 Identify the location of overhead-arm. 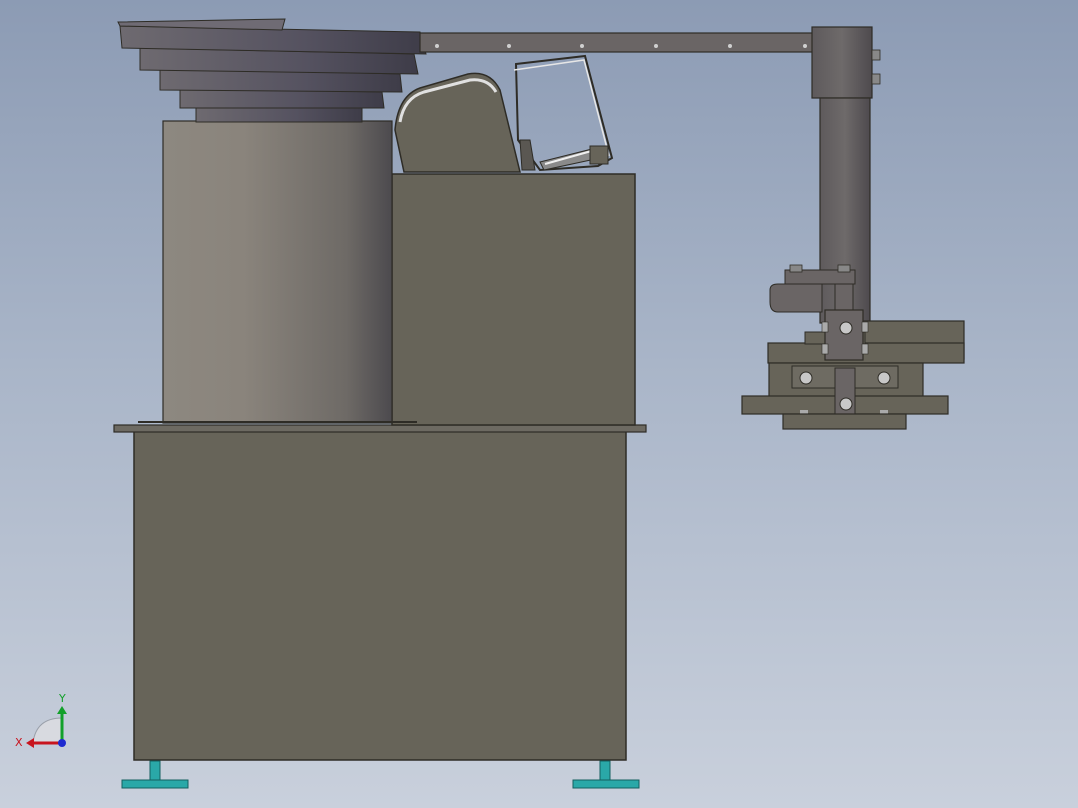
(625, 42).